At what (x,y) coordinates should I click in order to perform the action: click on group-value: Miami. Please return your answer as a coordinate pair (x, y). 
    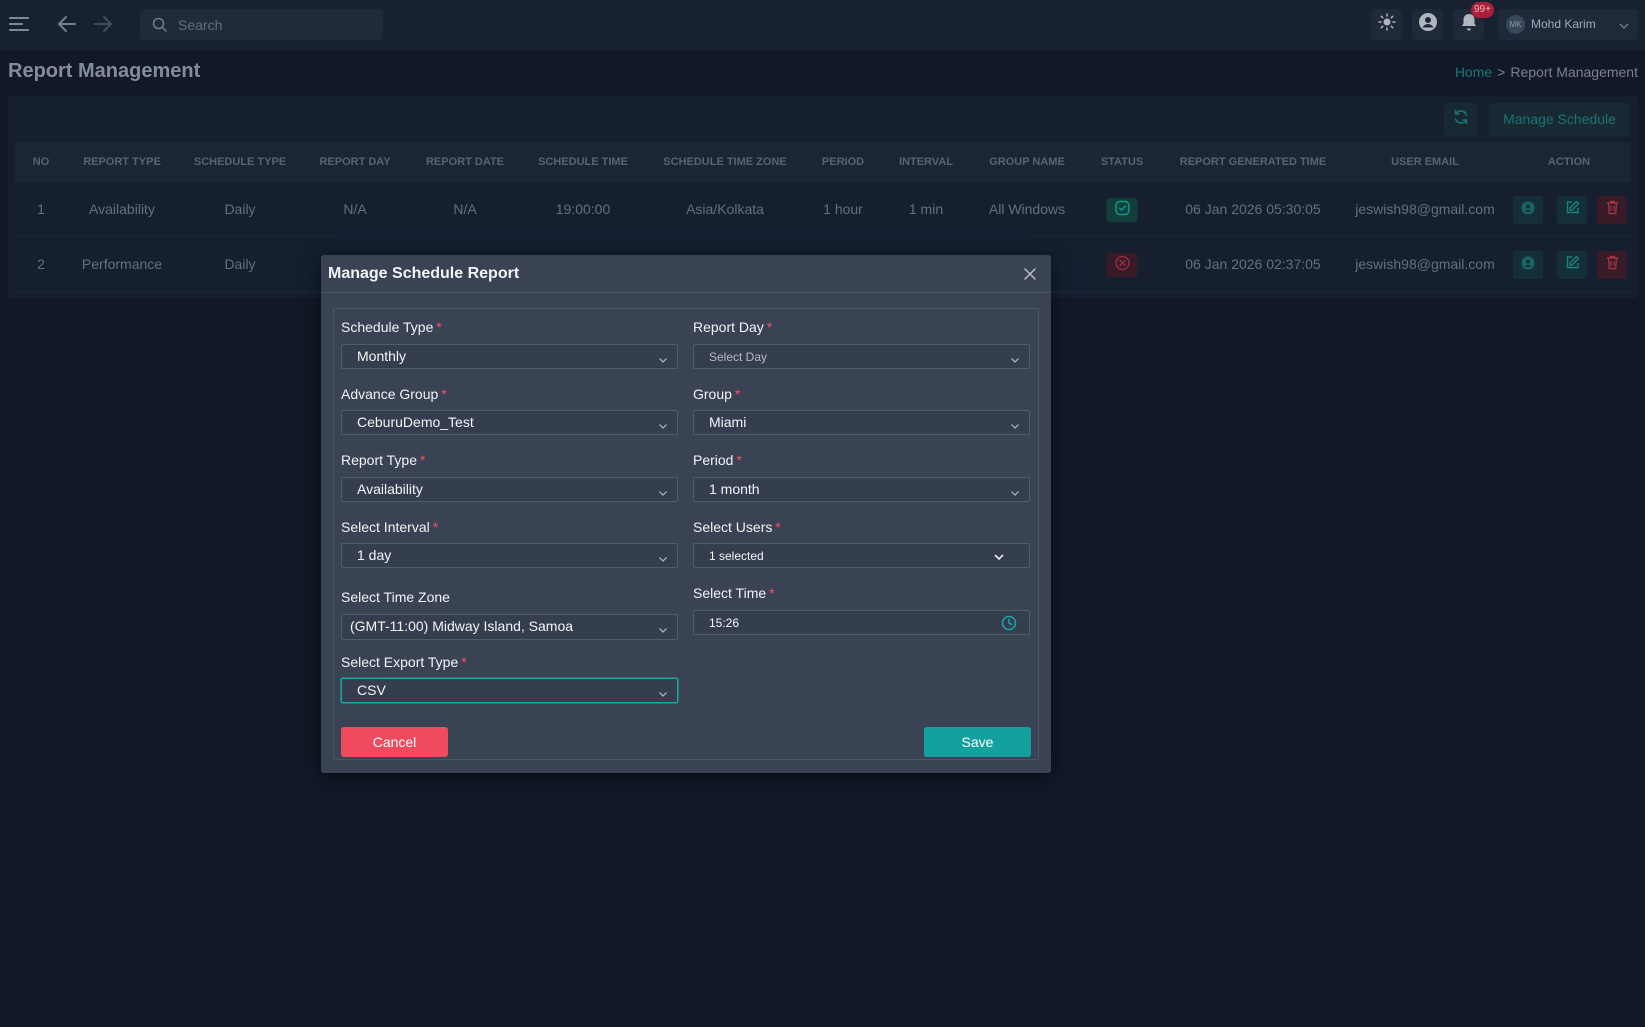
    Looking at the image, I should click on (728, 422).